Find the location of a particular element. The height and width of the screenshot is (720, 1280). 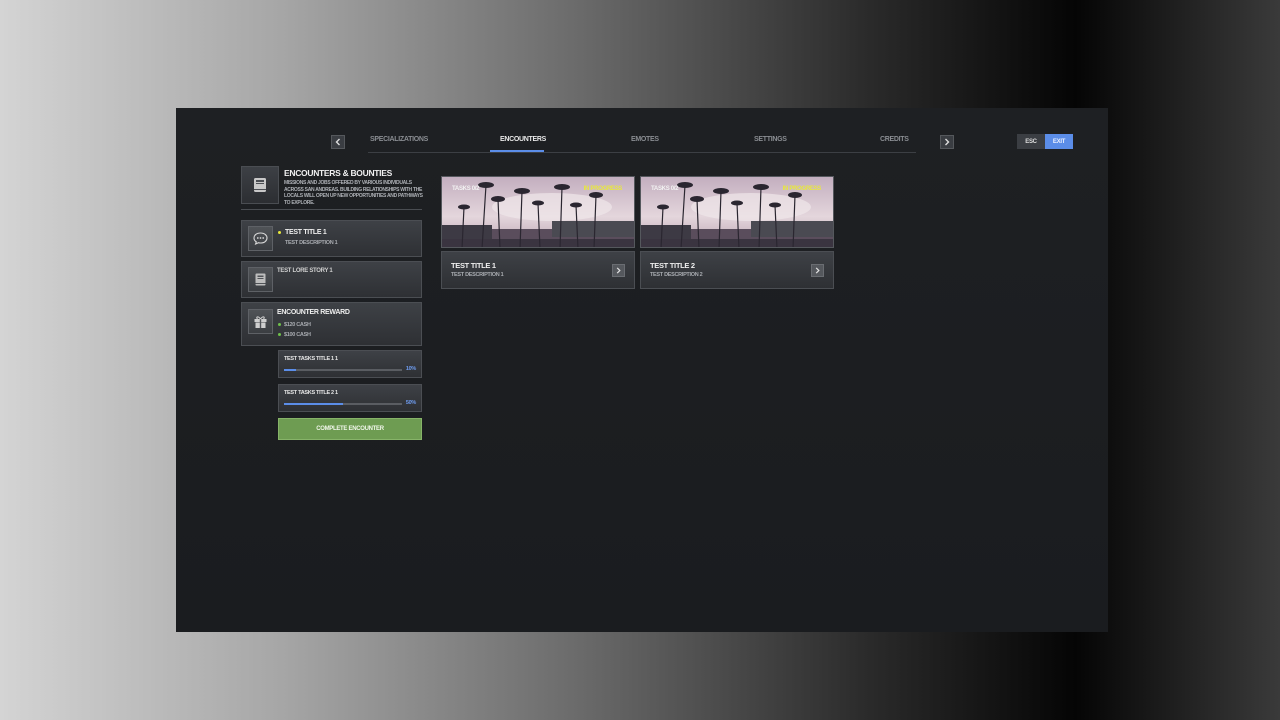

active-tab-indicator is located at coordinates (517, 151).